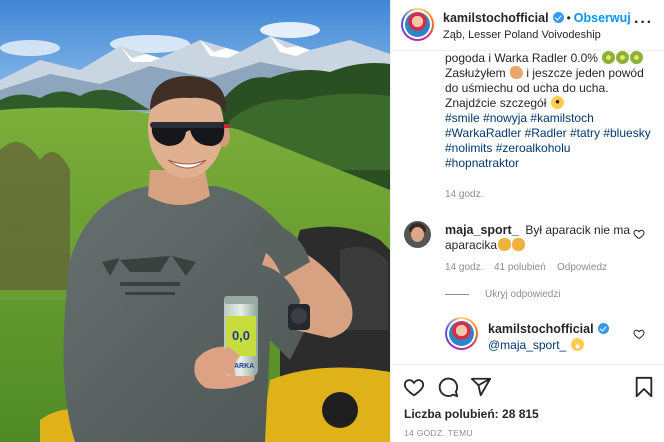 The image size is (664, 442). I want to click on commenter-avatar, so click(417, 234).